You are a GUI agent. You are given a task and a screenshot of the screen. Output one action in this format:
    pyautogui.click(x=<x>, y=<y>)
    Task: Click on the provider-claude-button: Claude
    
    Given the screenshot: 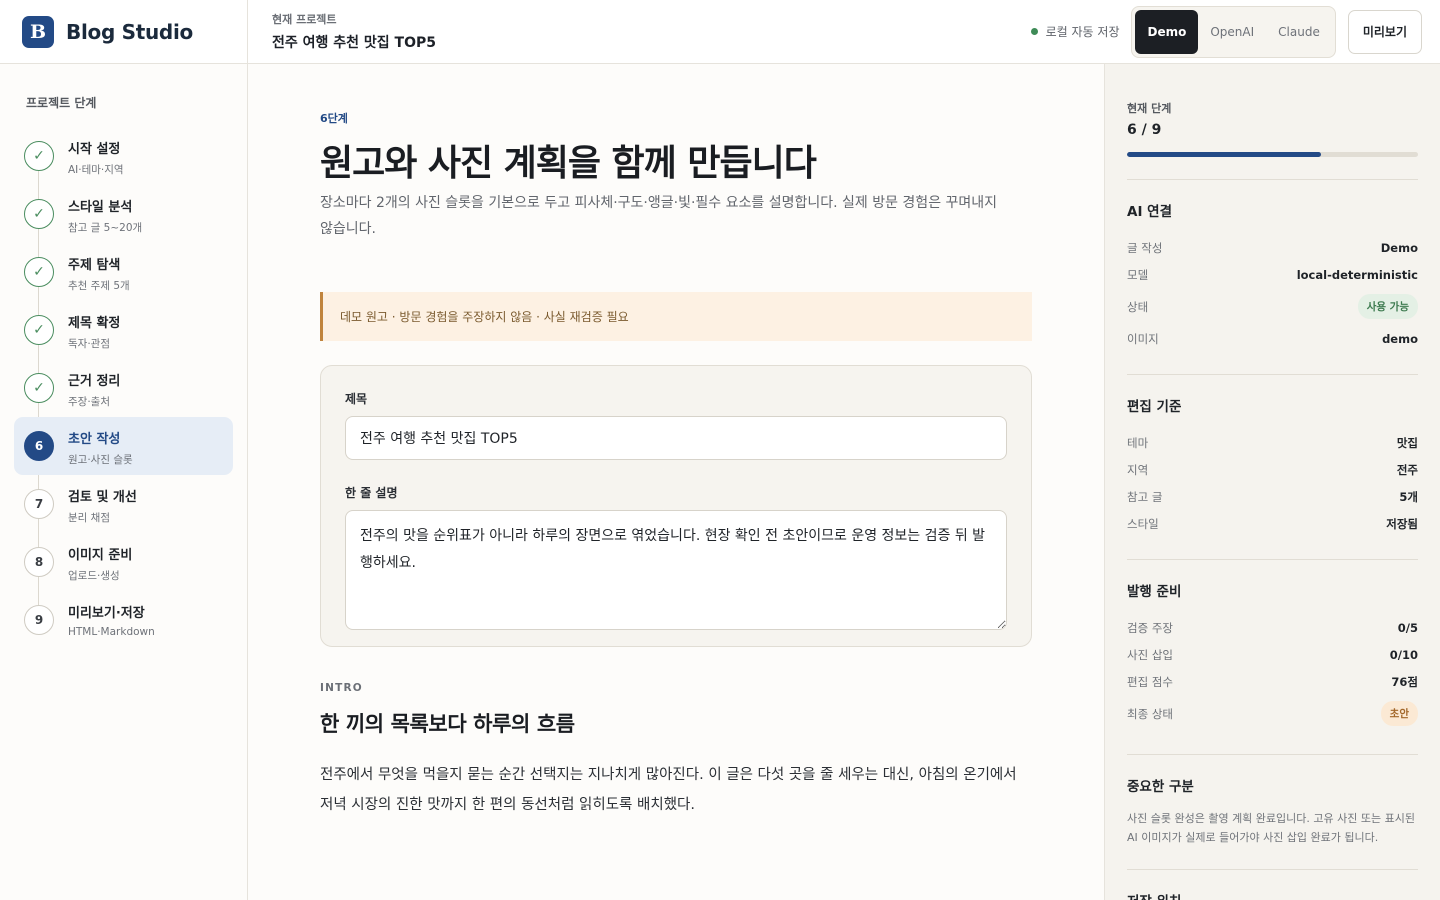 What is the action you would take?
    pyautogui.click(x=1299, y=32)
    